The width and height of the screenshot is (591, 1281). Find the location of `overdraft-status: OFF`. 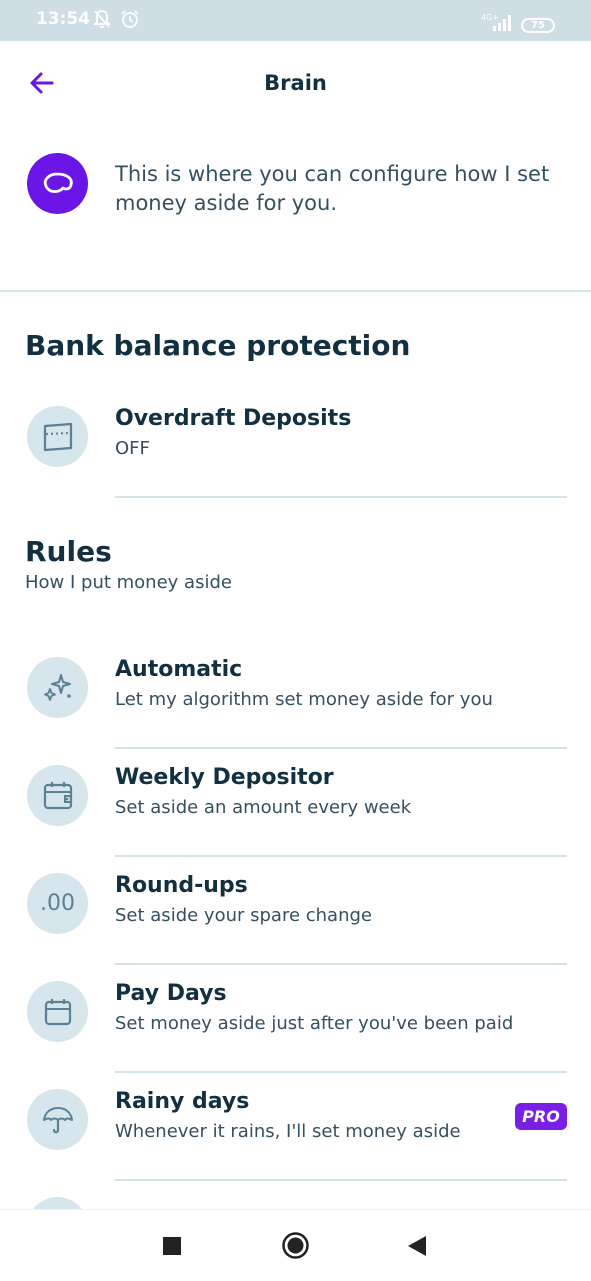

overdraft-status: OFF is located at coordinates (132, 448).